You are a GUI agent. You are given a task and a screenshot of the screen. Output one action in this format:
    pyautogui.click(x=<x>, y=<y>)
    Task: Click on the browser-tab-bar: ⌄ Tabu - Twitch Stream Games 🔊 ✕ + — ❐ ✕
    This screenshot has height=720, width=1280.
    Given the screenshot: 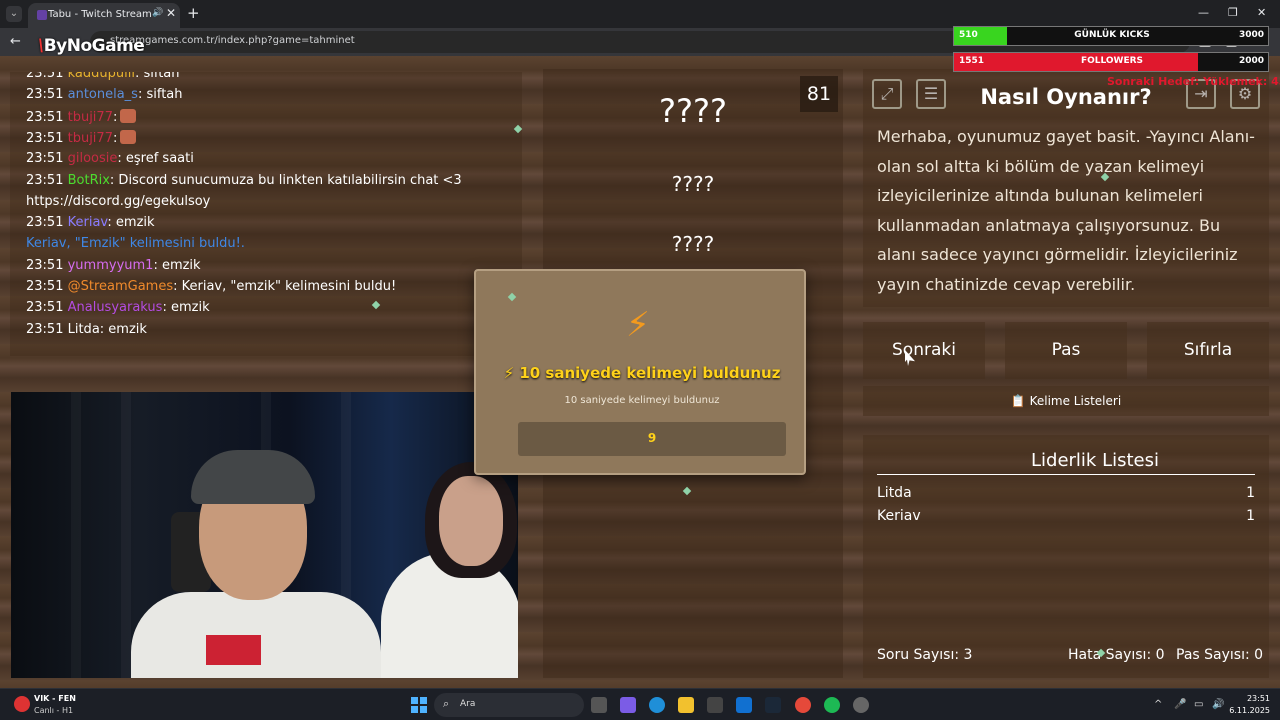 What is the action you would take?
    pyautogui.click(x=640, y=14)
    